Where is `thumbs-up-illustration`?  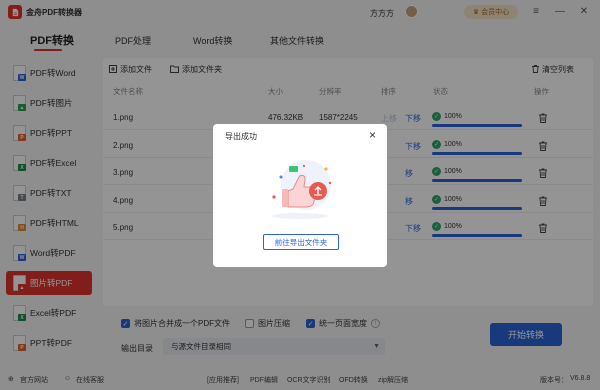
thumbs-up-illustration is located at coordinates (302, 189).